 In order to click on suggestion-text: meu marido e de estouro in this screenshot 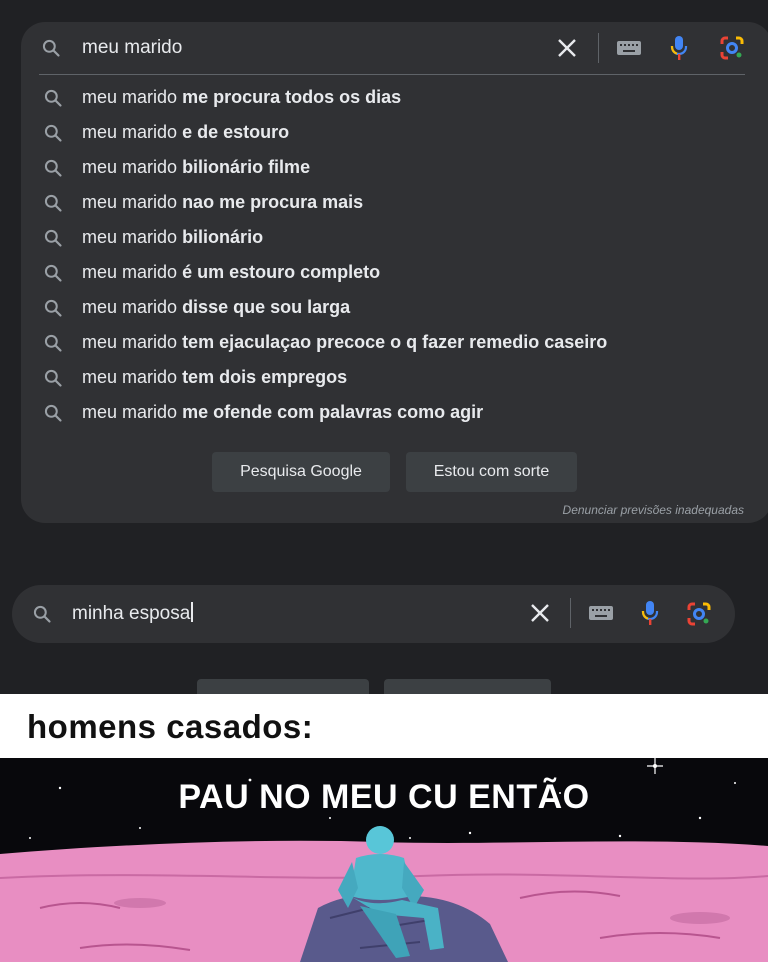, I will do `click(185, 132)`.